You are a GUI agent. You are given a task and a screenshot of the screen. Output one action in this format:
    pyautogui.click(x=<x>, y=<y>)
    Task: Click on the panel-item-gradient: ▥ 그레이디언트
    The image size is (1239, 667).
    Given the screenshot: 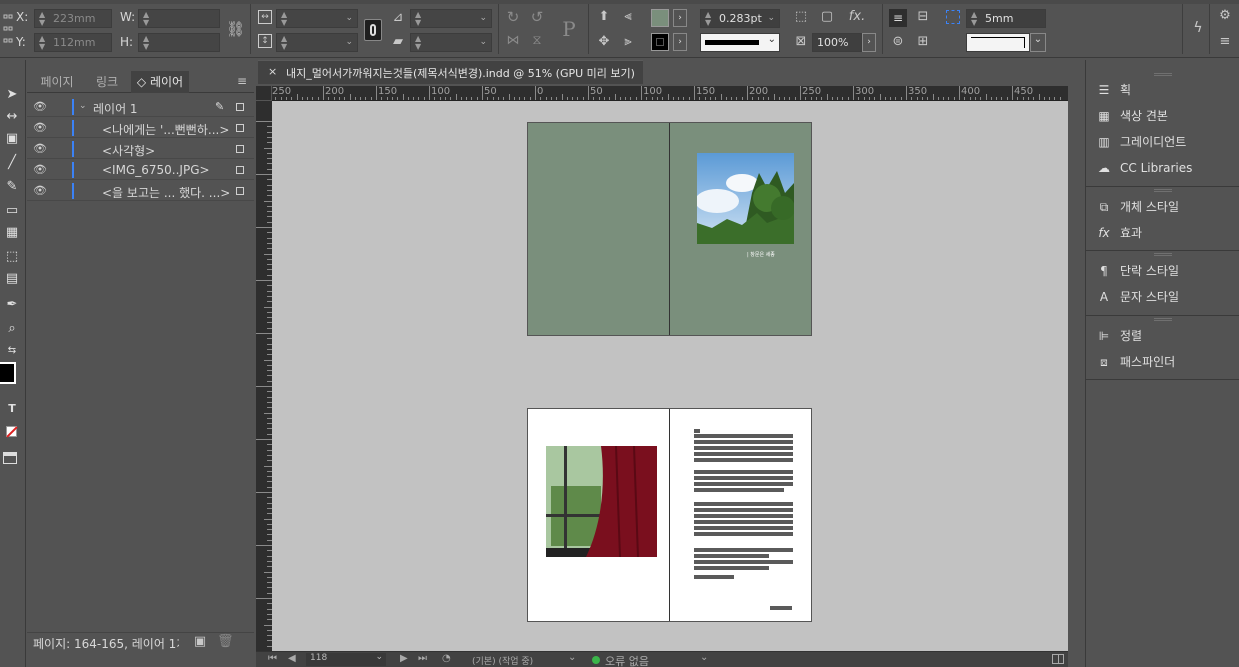 What is the action you would take?
    pyautogui.click(x=1140, y=142)
    